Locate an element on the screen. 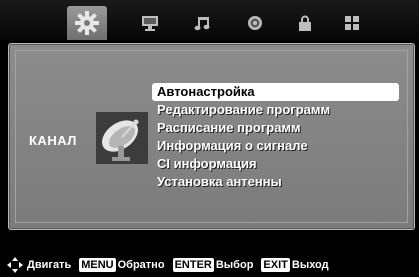 This screenshot has width=419, height=277. tab-time is located at coordinates (255, 23).